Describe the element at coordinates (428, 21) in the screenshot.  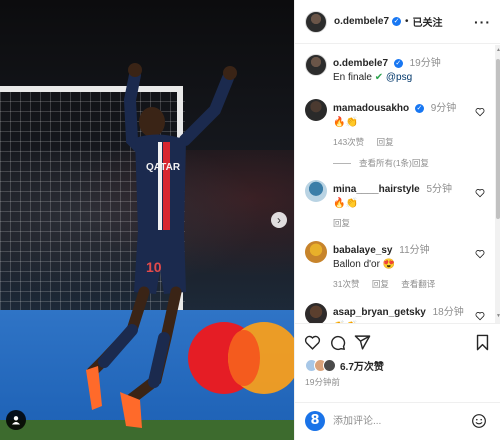
I see `follow-status-button: 已关注` at that location.